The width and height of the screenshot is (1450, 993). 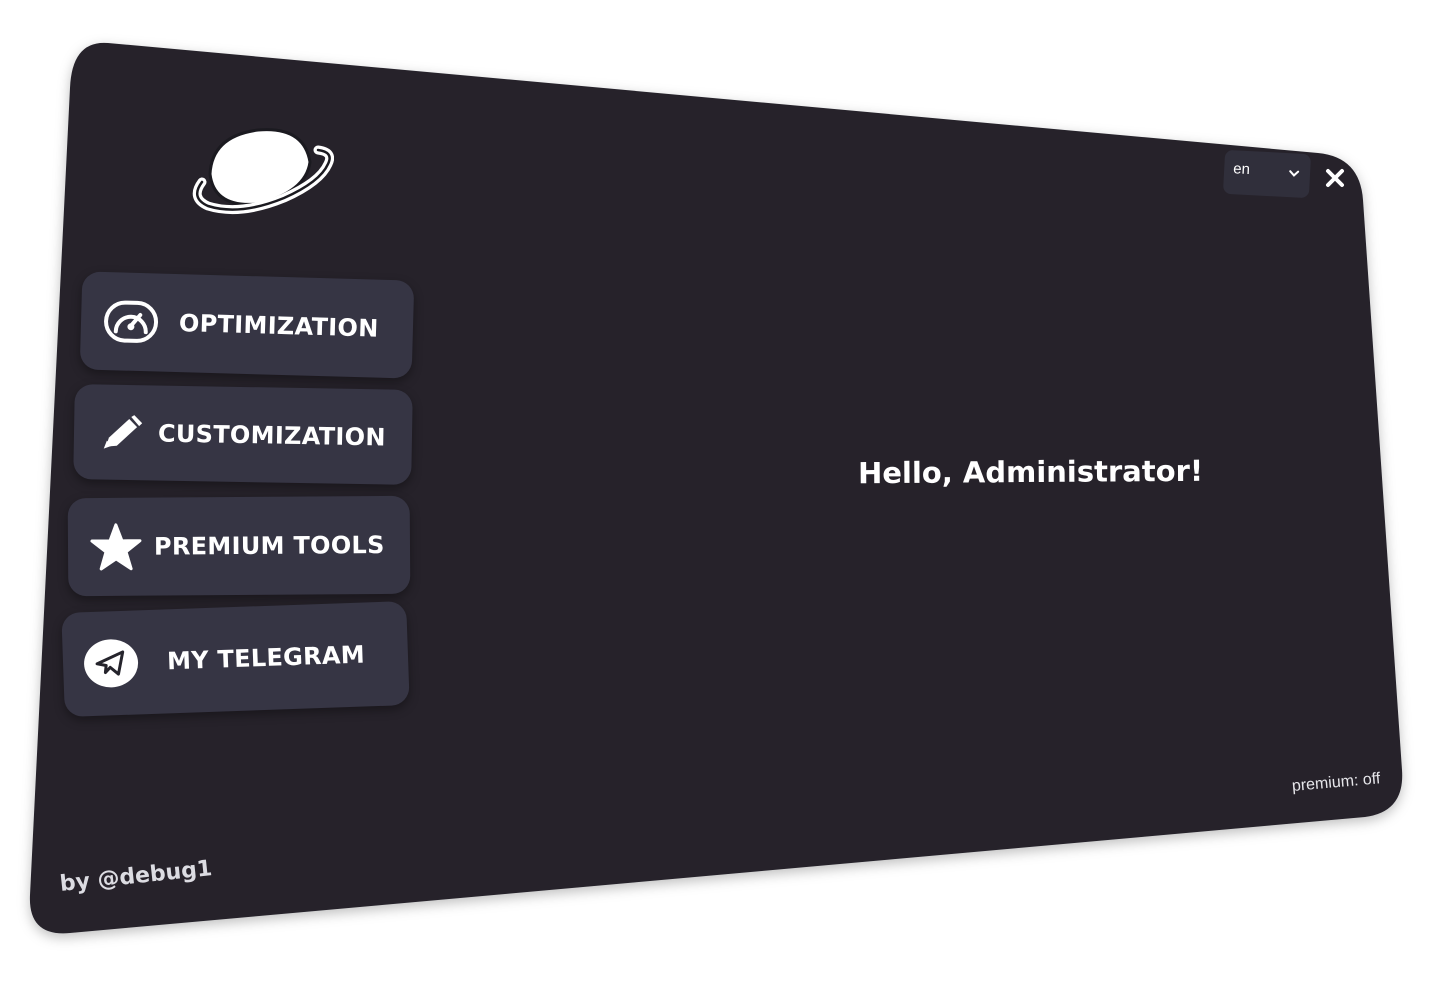 I want to click on close-icon, so click(x=1335, y=178).